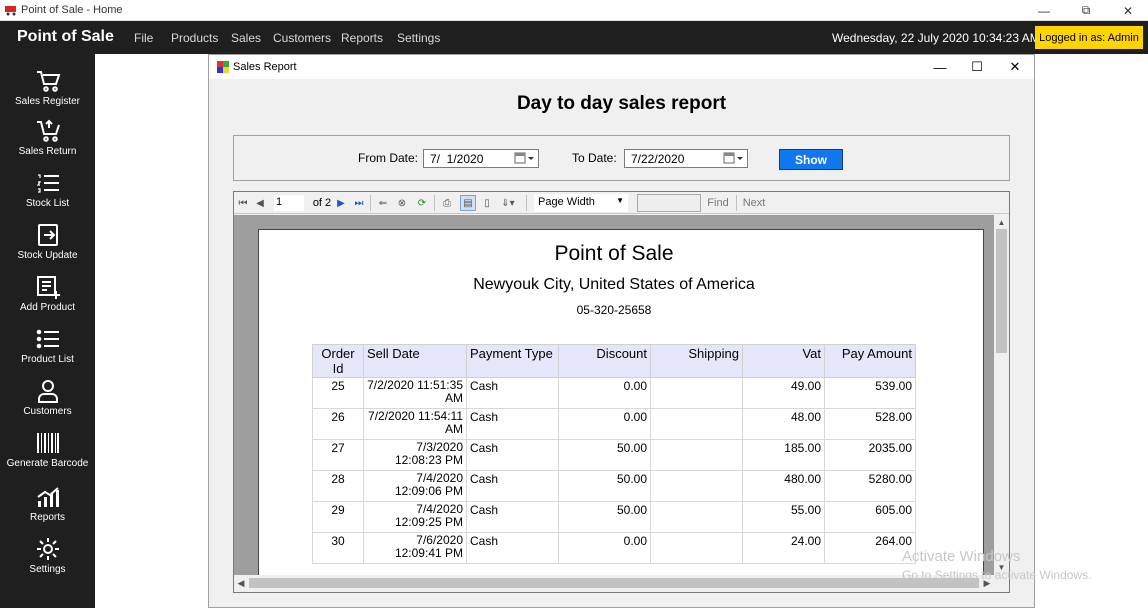  I want to click on sidebar-item-stock-list: Stock List, so click(47, 194).